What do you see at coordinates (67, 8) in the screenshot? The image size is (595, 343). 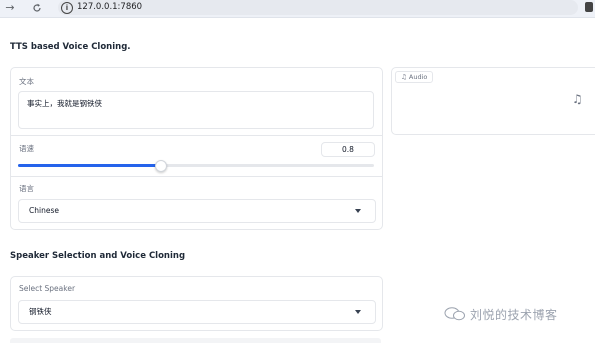 I see `site-info-icon: i` at bounding box center [67, 8].